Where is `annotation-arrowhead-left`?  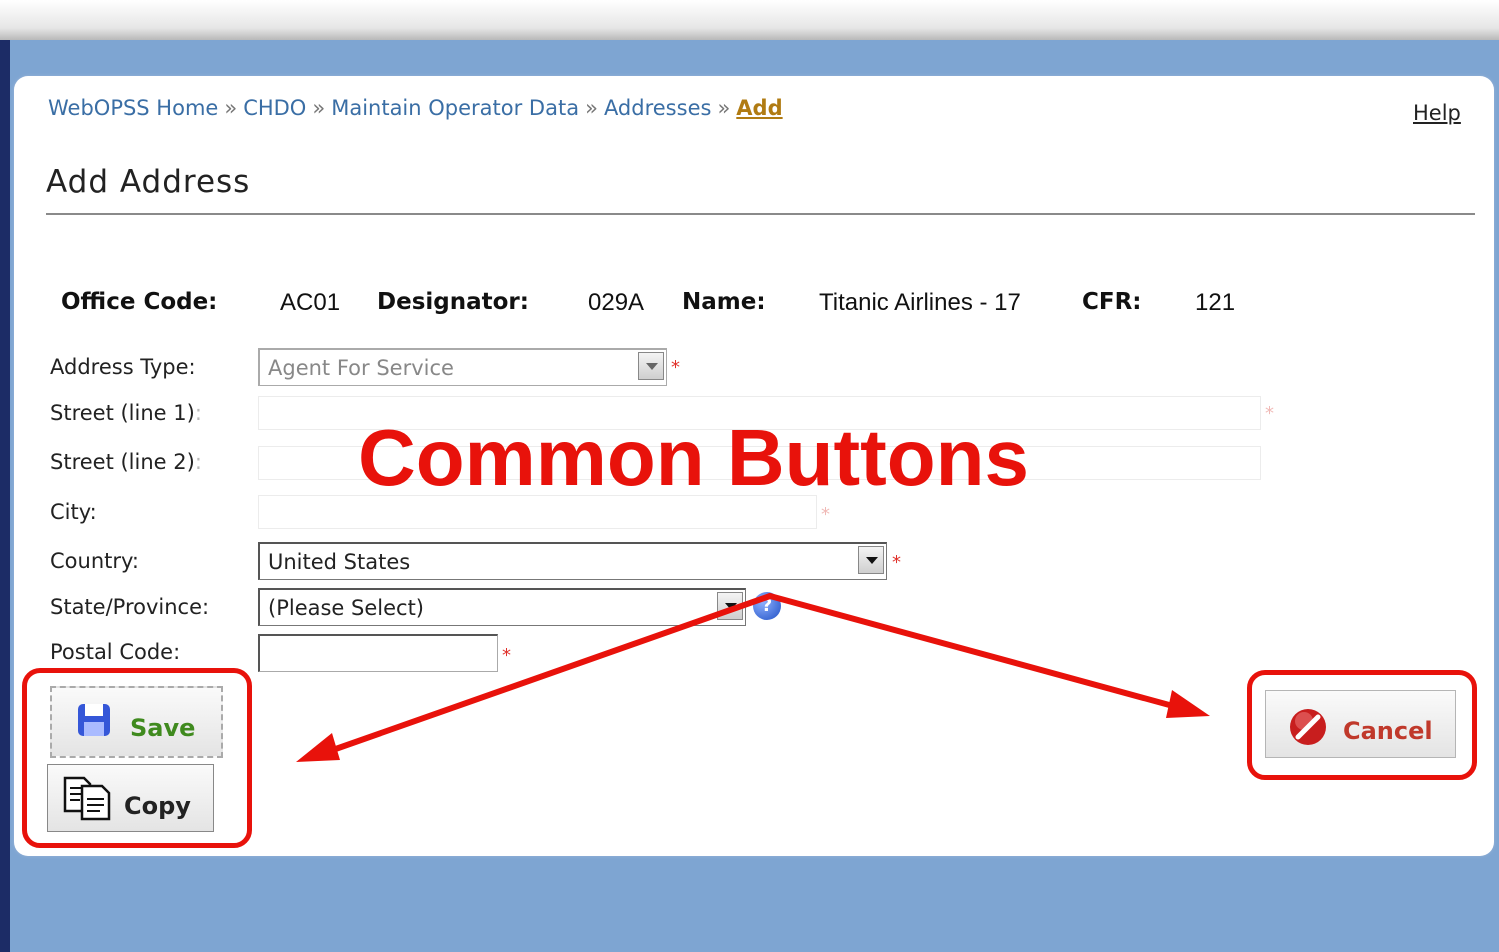
annotation-arrowhead-left is located at coordinates (318, 747).